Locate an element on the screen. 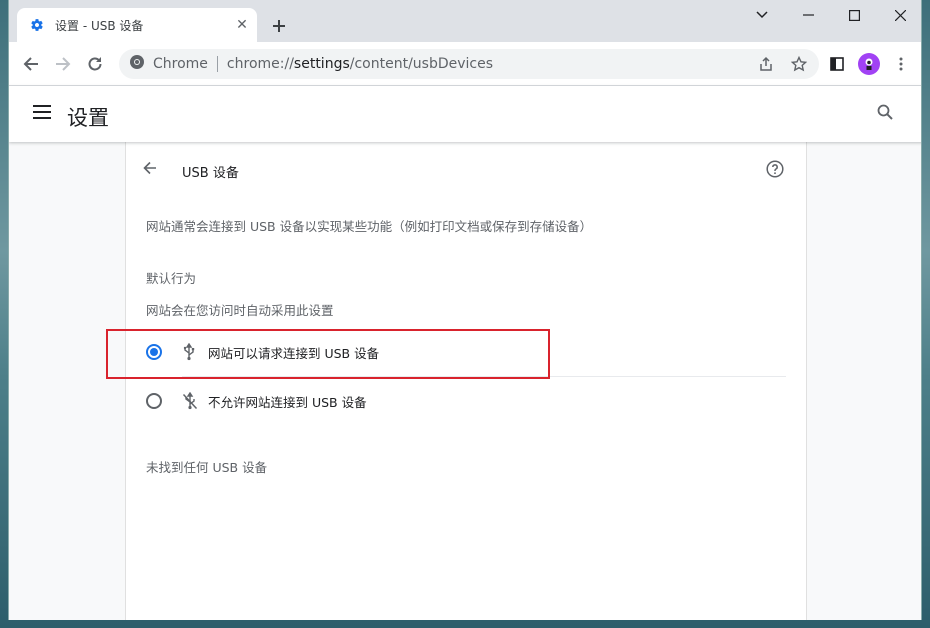 Image resolution: width=930 pixels, height=628 pixels. more-menu-icon is located at coordinates (901, 64).